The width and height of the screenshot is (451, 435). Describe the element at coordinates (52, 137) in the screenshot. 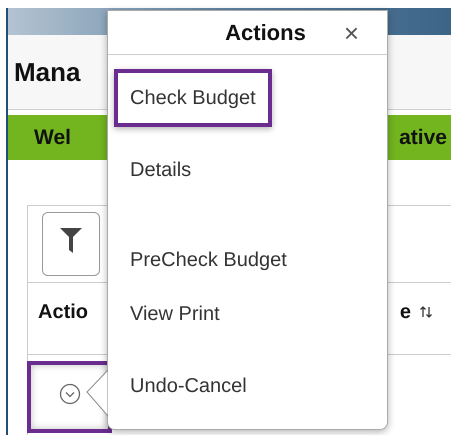

I see `banner-text: Wel` at that location.